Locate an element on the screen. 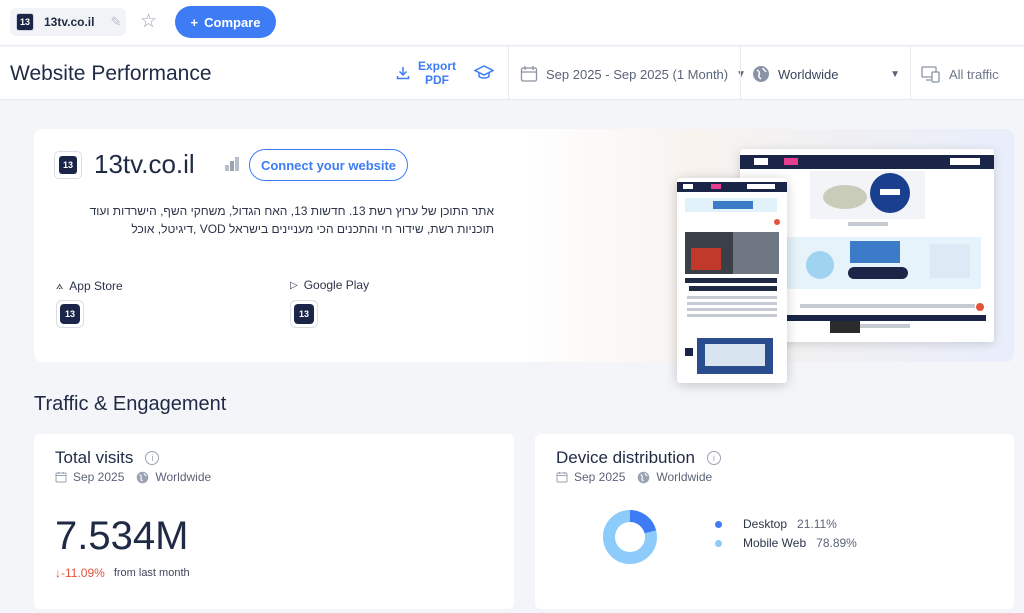 The width and height of the screenshot is (1024, 613). traffic-type-text: All traffic is located at coordinates (974, 74).